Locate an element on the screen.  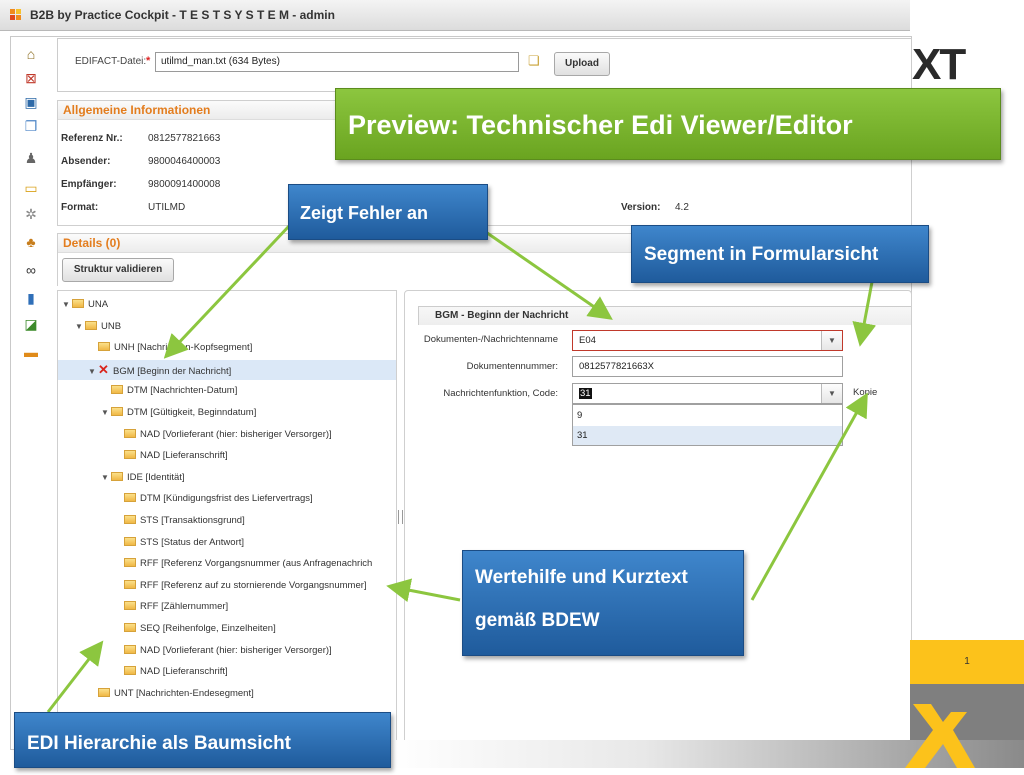
docnumber-value: 0812577821663X is located at coordinates (617, 366).